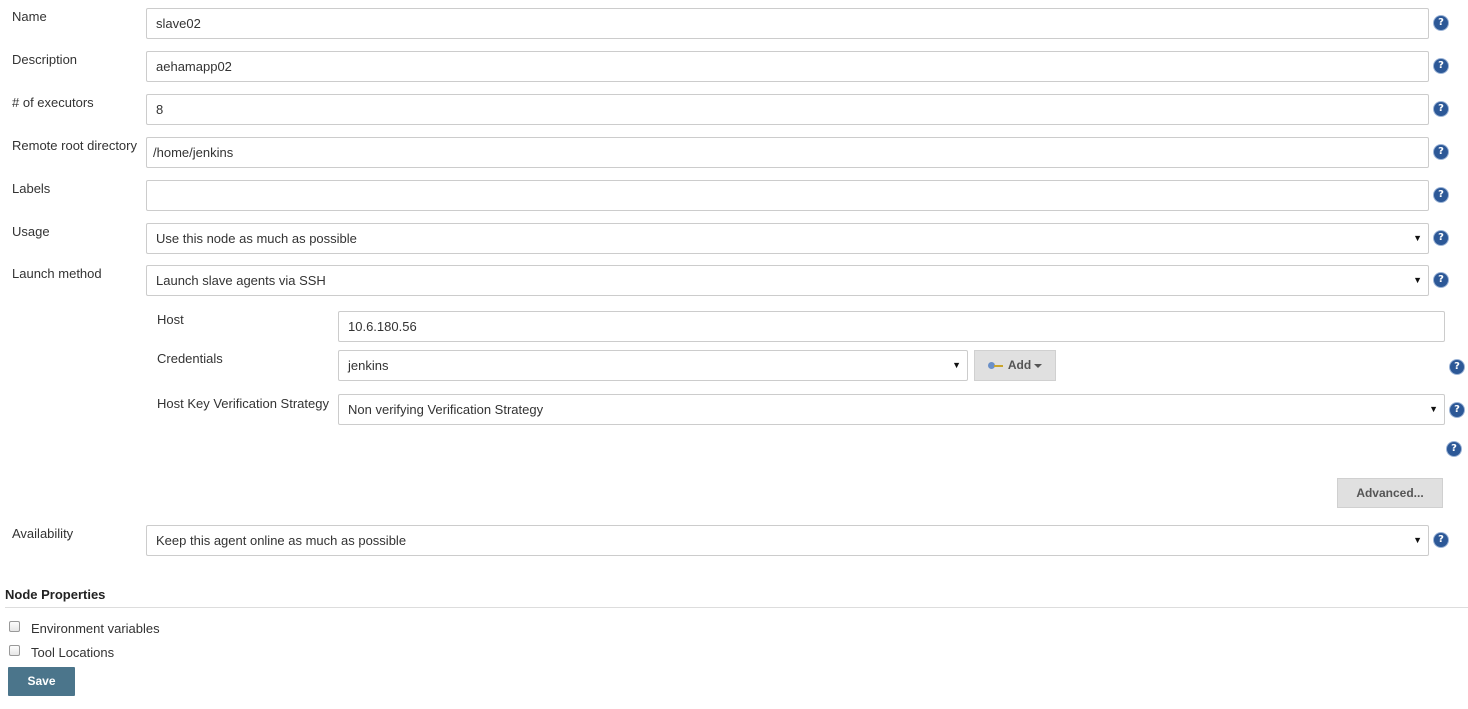 The height and width of the screenshot is (709, 1468). What do you see at coordinates (73, 652) in the screenshot?
I see `tool-locations-label: Tool Locations` at bounding box center [73, 652].